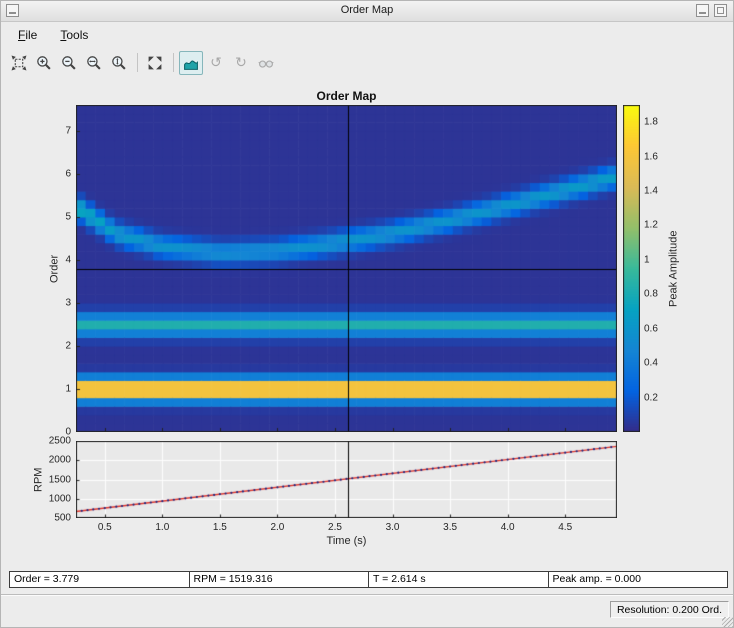 The image size is (734, 628). I want to click on surface-view-button, so click(191, 62).